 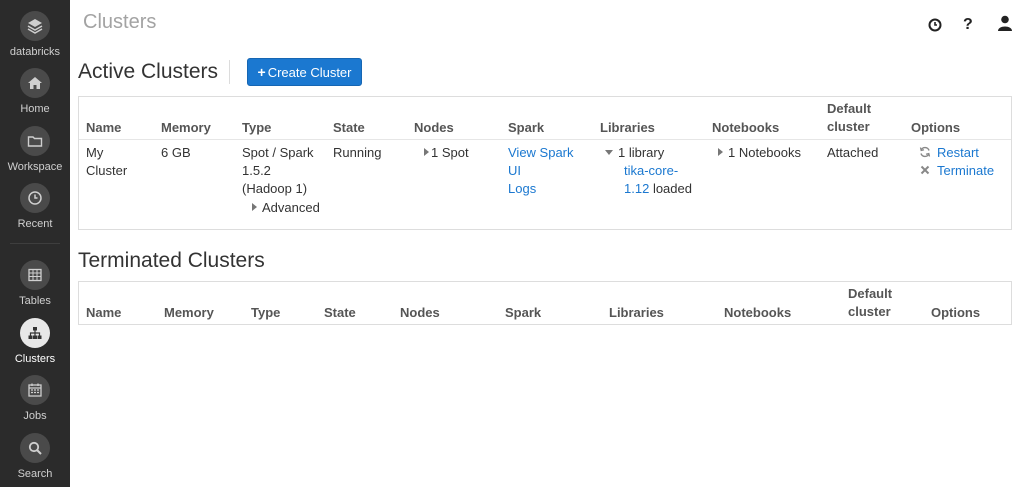 What do you see at coordinates (541, 161) in the screenshot?
I see `view-spark-ui-link: View Spark UI` at bounding box center [541, 161].